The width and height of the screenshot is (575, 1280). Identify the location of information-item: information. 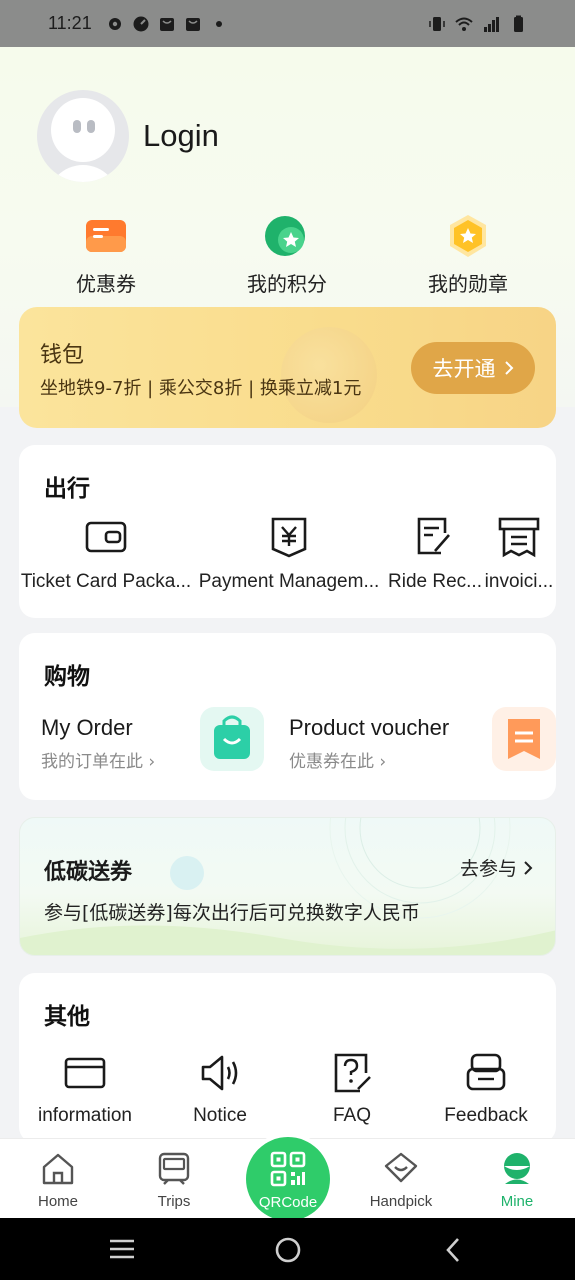
(85, 1089).